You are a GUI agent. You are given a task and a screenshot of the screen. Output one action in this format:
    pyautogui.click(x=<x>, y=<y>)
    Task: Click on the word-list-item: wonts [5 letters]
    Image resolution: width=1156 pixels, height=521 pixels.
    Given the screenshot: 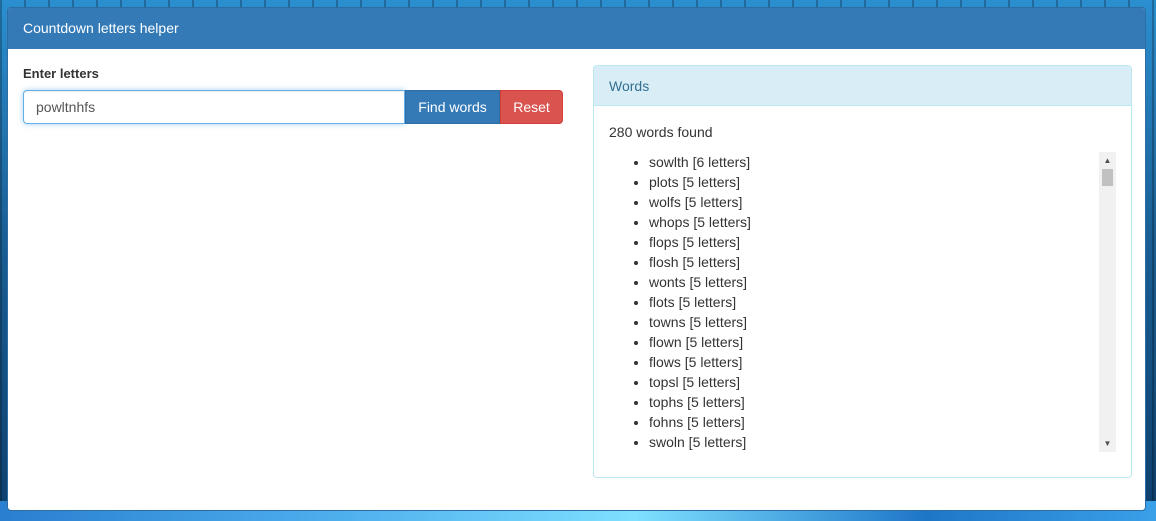 What is the action you would take?
    pyautogui.click(x=873, y=282)
    